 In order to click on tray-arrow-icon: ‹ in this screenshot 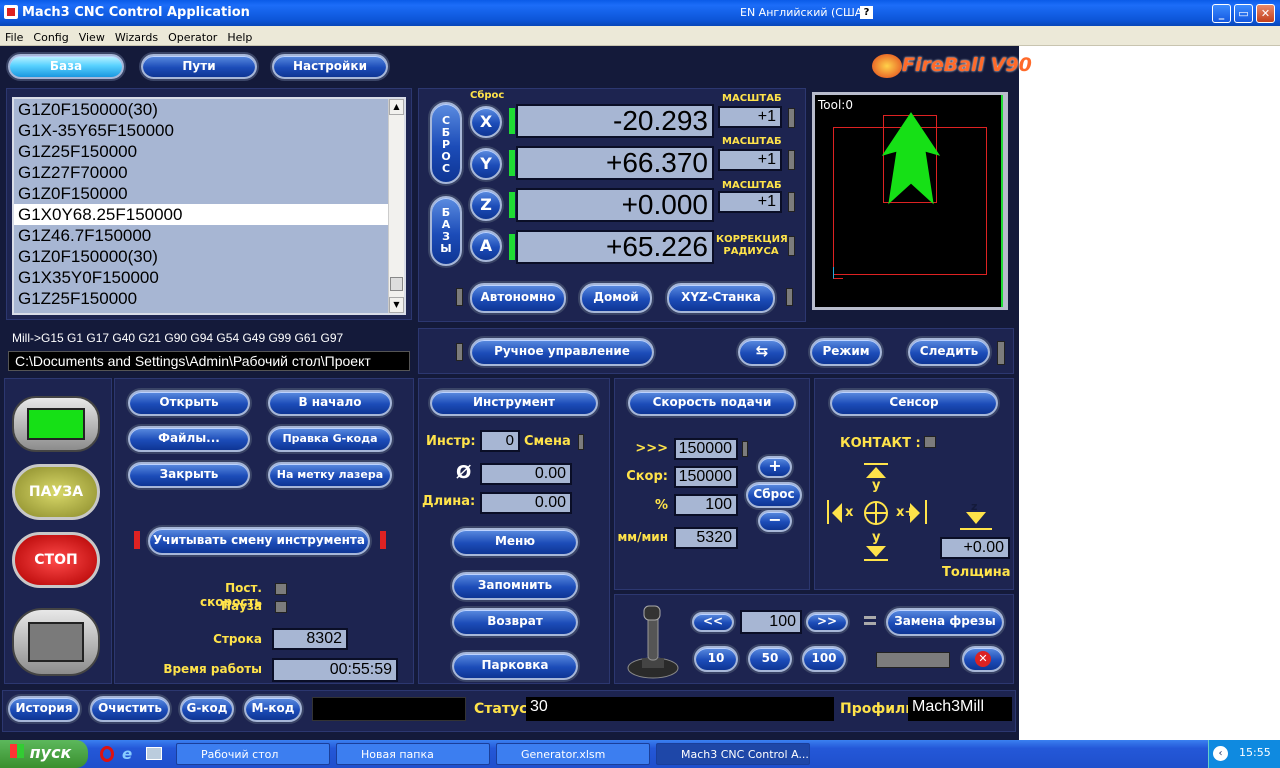, I will do `click(1220, 753)`.